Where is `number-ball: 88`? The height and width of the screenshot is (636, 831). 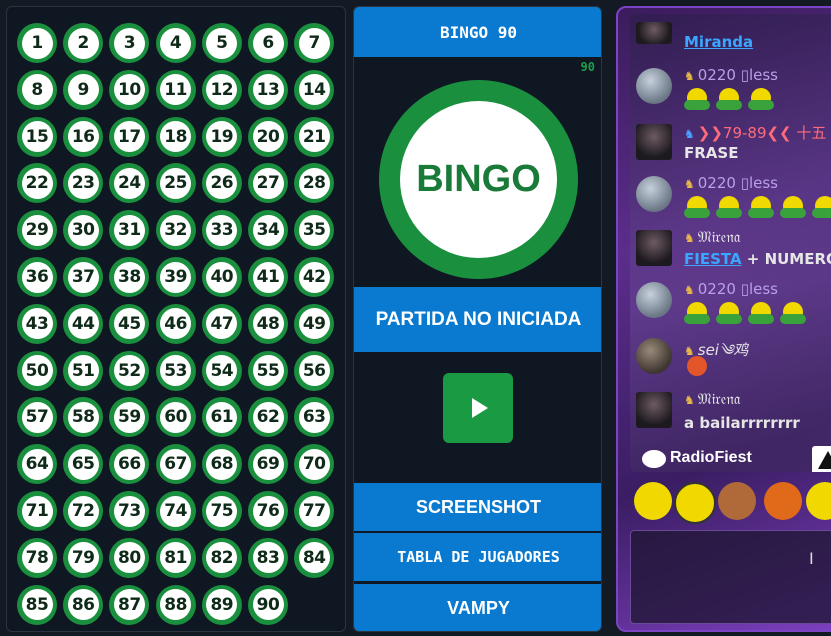 number-ball: 88 is located at coordinates (175, 604).